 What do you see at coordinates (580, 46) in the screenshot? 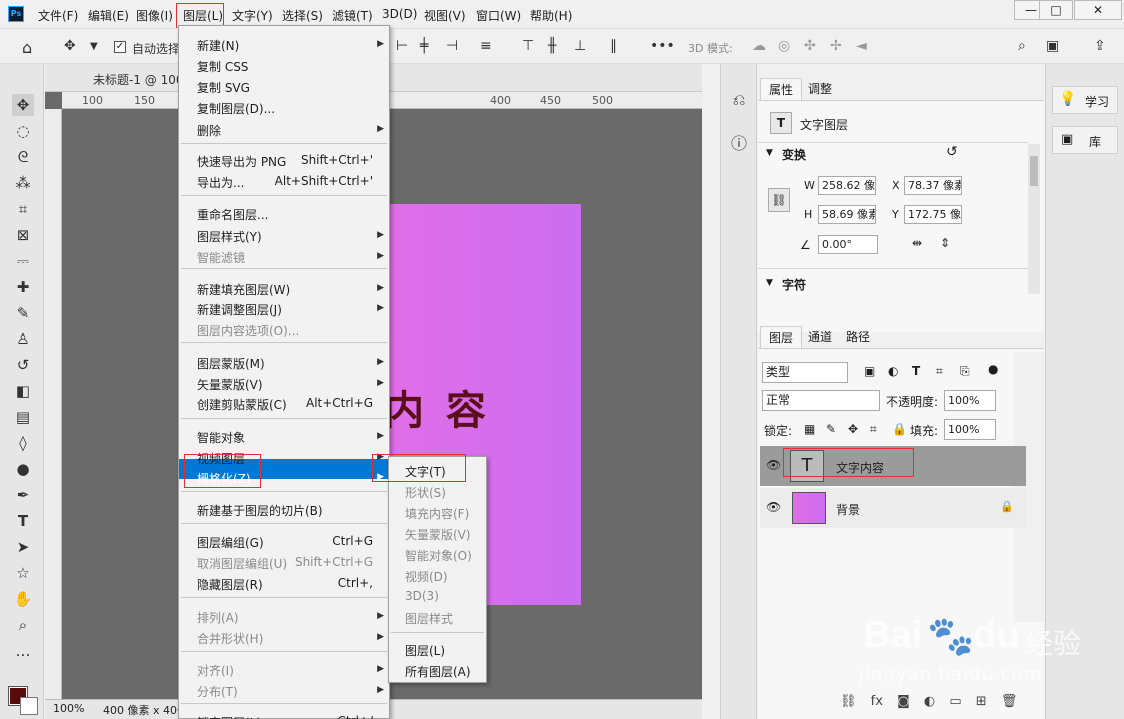
I see `align-bottom-icon: ⊥` at bounding box center [580, 46].